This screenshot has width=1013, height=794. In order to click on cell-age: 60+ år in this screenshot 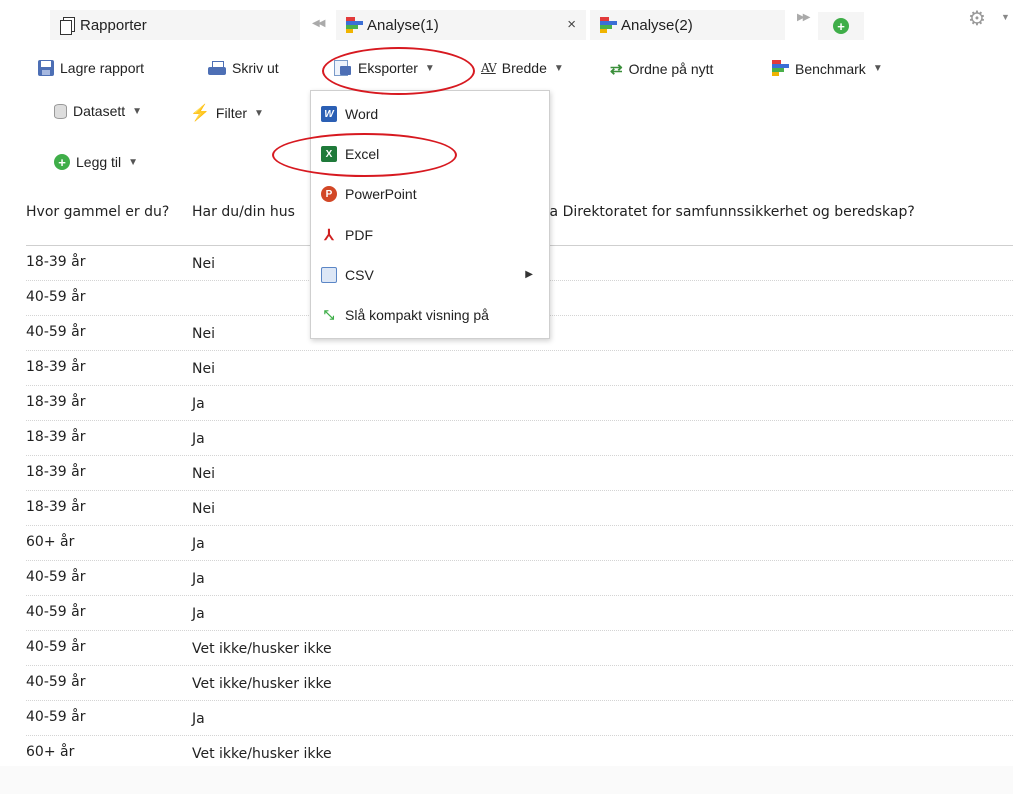, I will do `click(50, 752)`.